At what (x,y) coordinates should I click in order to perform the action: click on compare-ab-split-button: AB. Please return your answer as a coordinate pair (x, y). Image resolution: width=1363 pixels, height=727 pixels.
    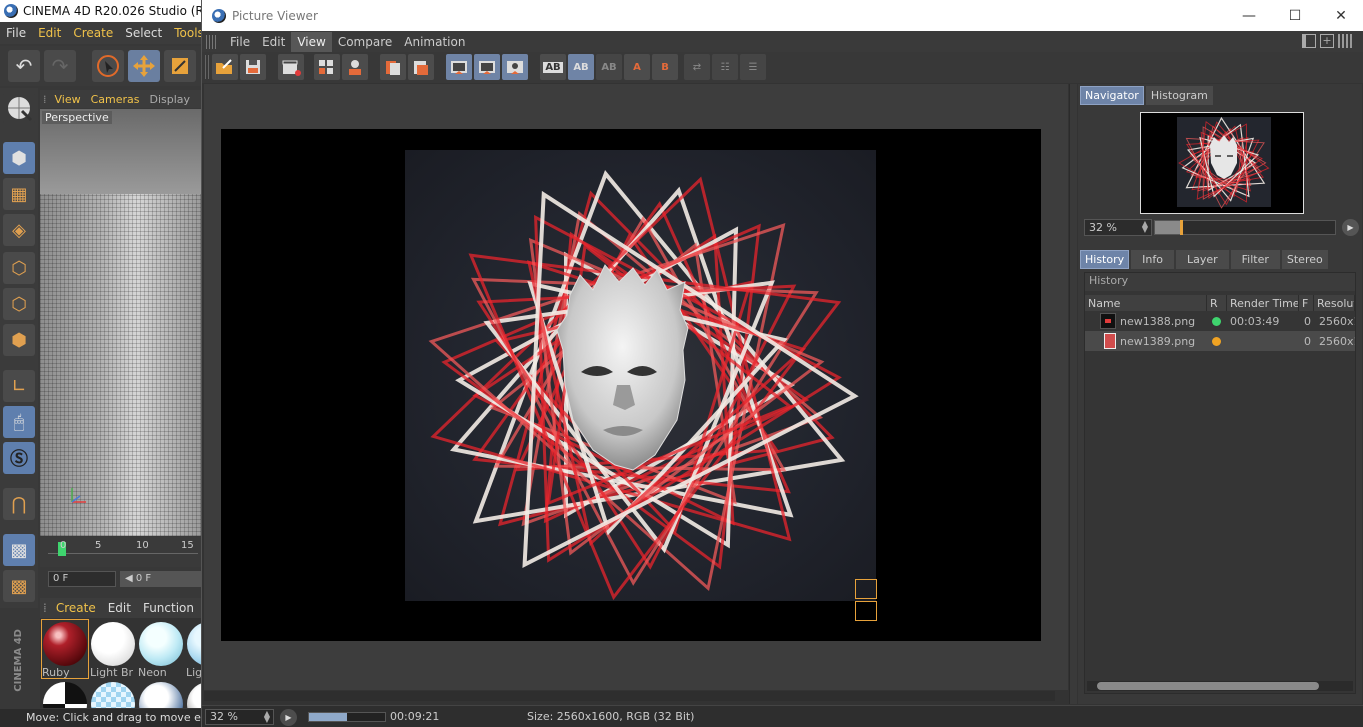
    Looking at the image, I should click on (581, 67).